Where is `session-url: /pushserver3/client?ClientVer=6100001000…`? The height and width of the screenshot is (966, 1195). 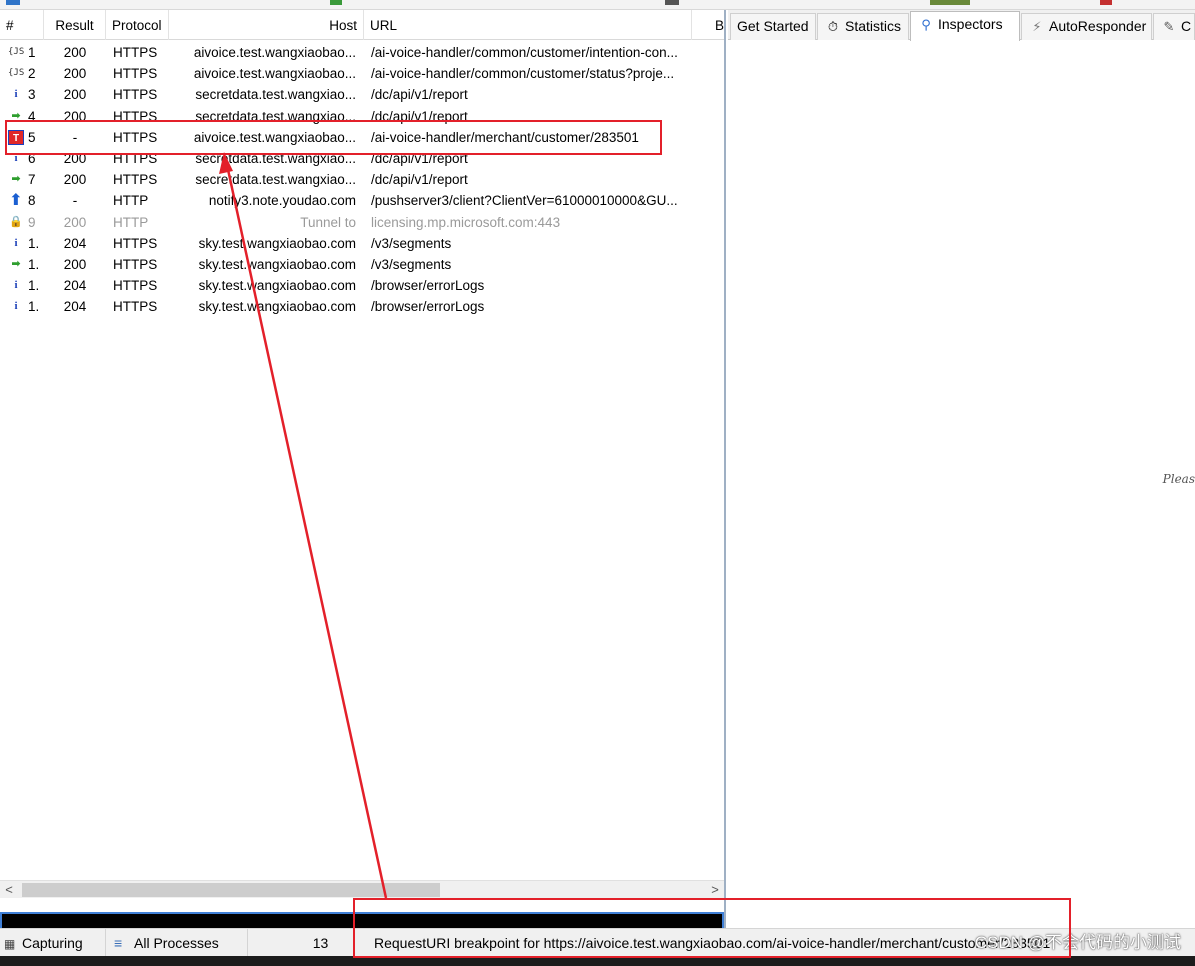
session-url: /pushserver3/client?ClientVer=6100001000… is located at coordinates (524, 201).